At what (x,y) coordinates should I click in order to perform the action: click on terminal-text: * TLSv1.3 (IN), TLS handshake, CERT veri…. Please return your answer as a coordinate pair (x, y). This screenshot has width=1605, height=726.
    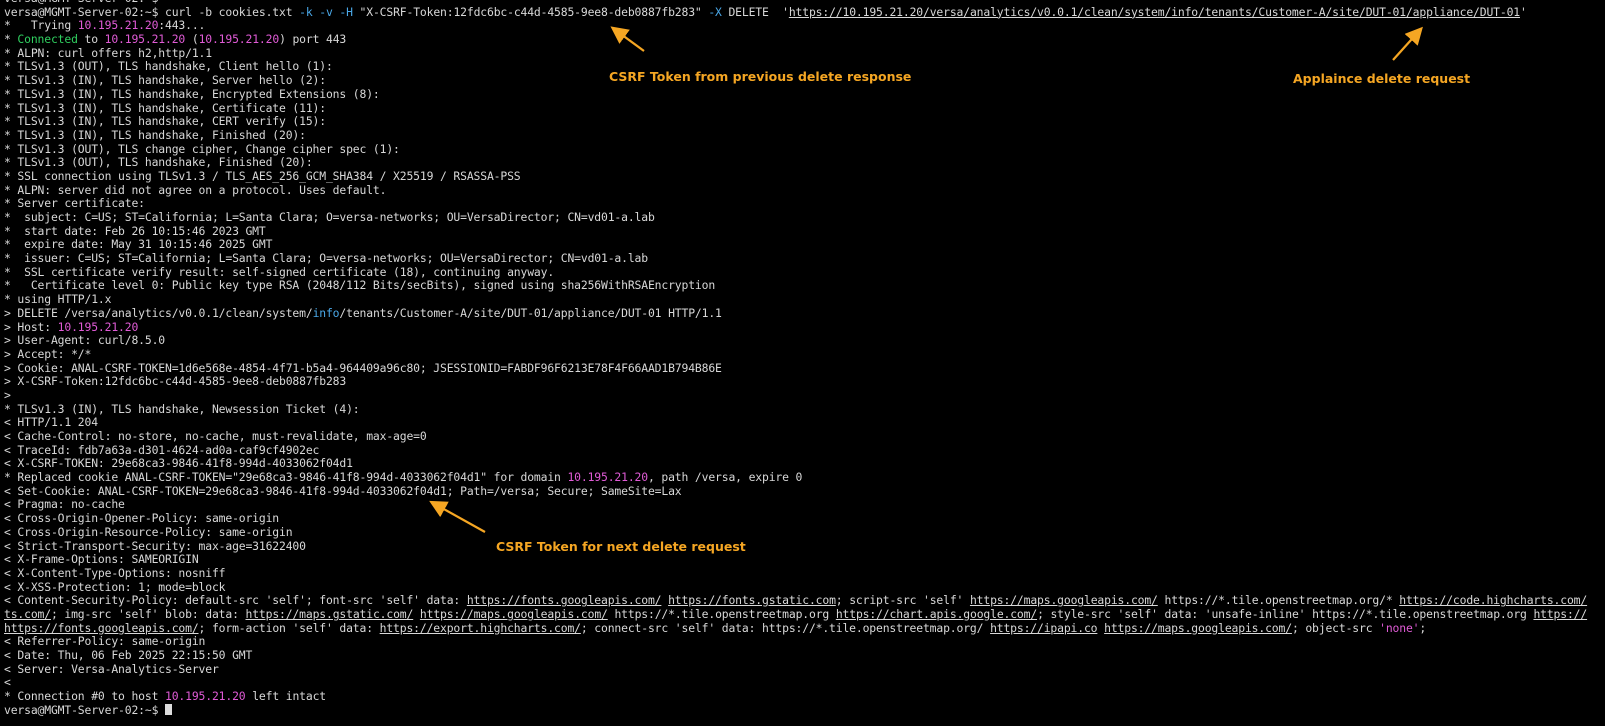
    Looking at the image, I should click on (165, 122).